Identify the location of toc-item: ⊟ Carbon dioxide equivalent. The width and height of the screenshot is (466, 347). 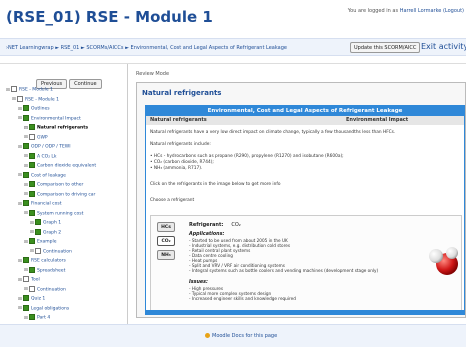
(60, 166).